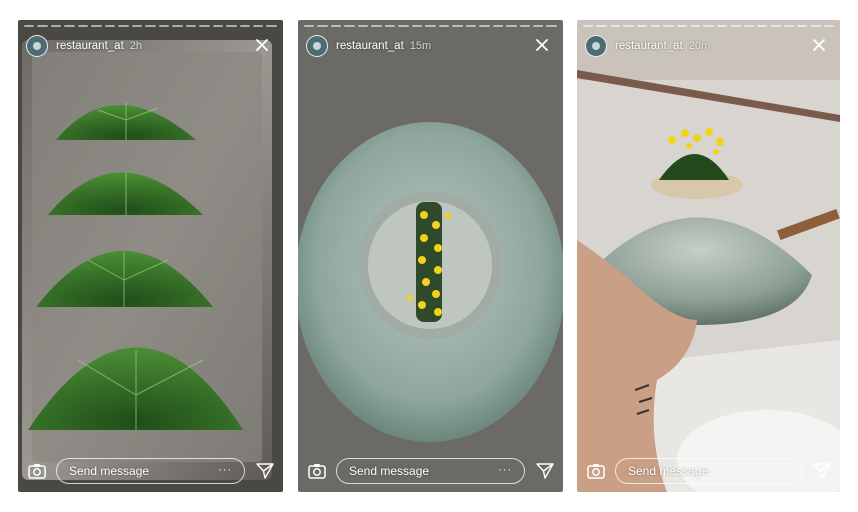 The height and width of the screenshot is (512, 858). I want to click on story-header: restaurant_at 2h, so click(150, 46).